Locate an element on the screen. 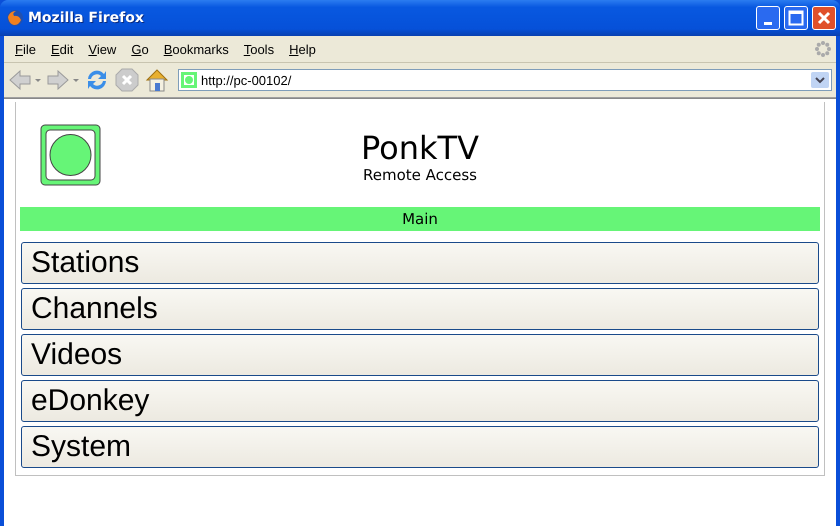 The image size is (840, 526). address-bar: http://pc-00102/ is located at coordinates (505, 80).